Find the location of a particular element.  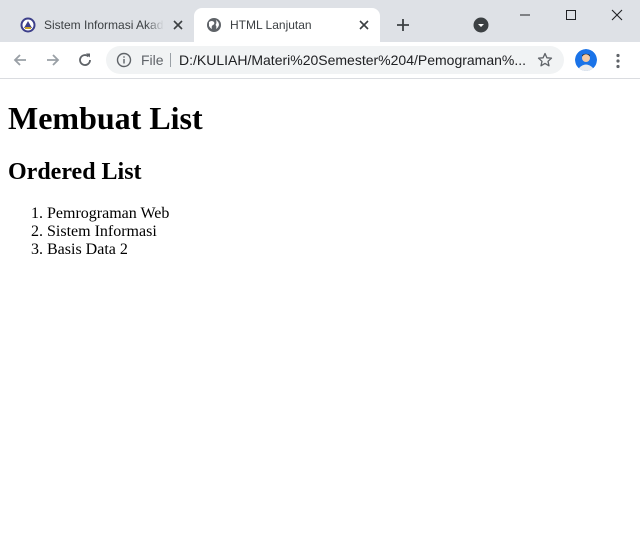

list-item: Basis Data 2 is located at coordinates (108, 250).